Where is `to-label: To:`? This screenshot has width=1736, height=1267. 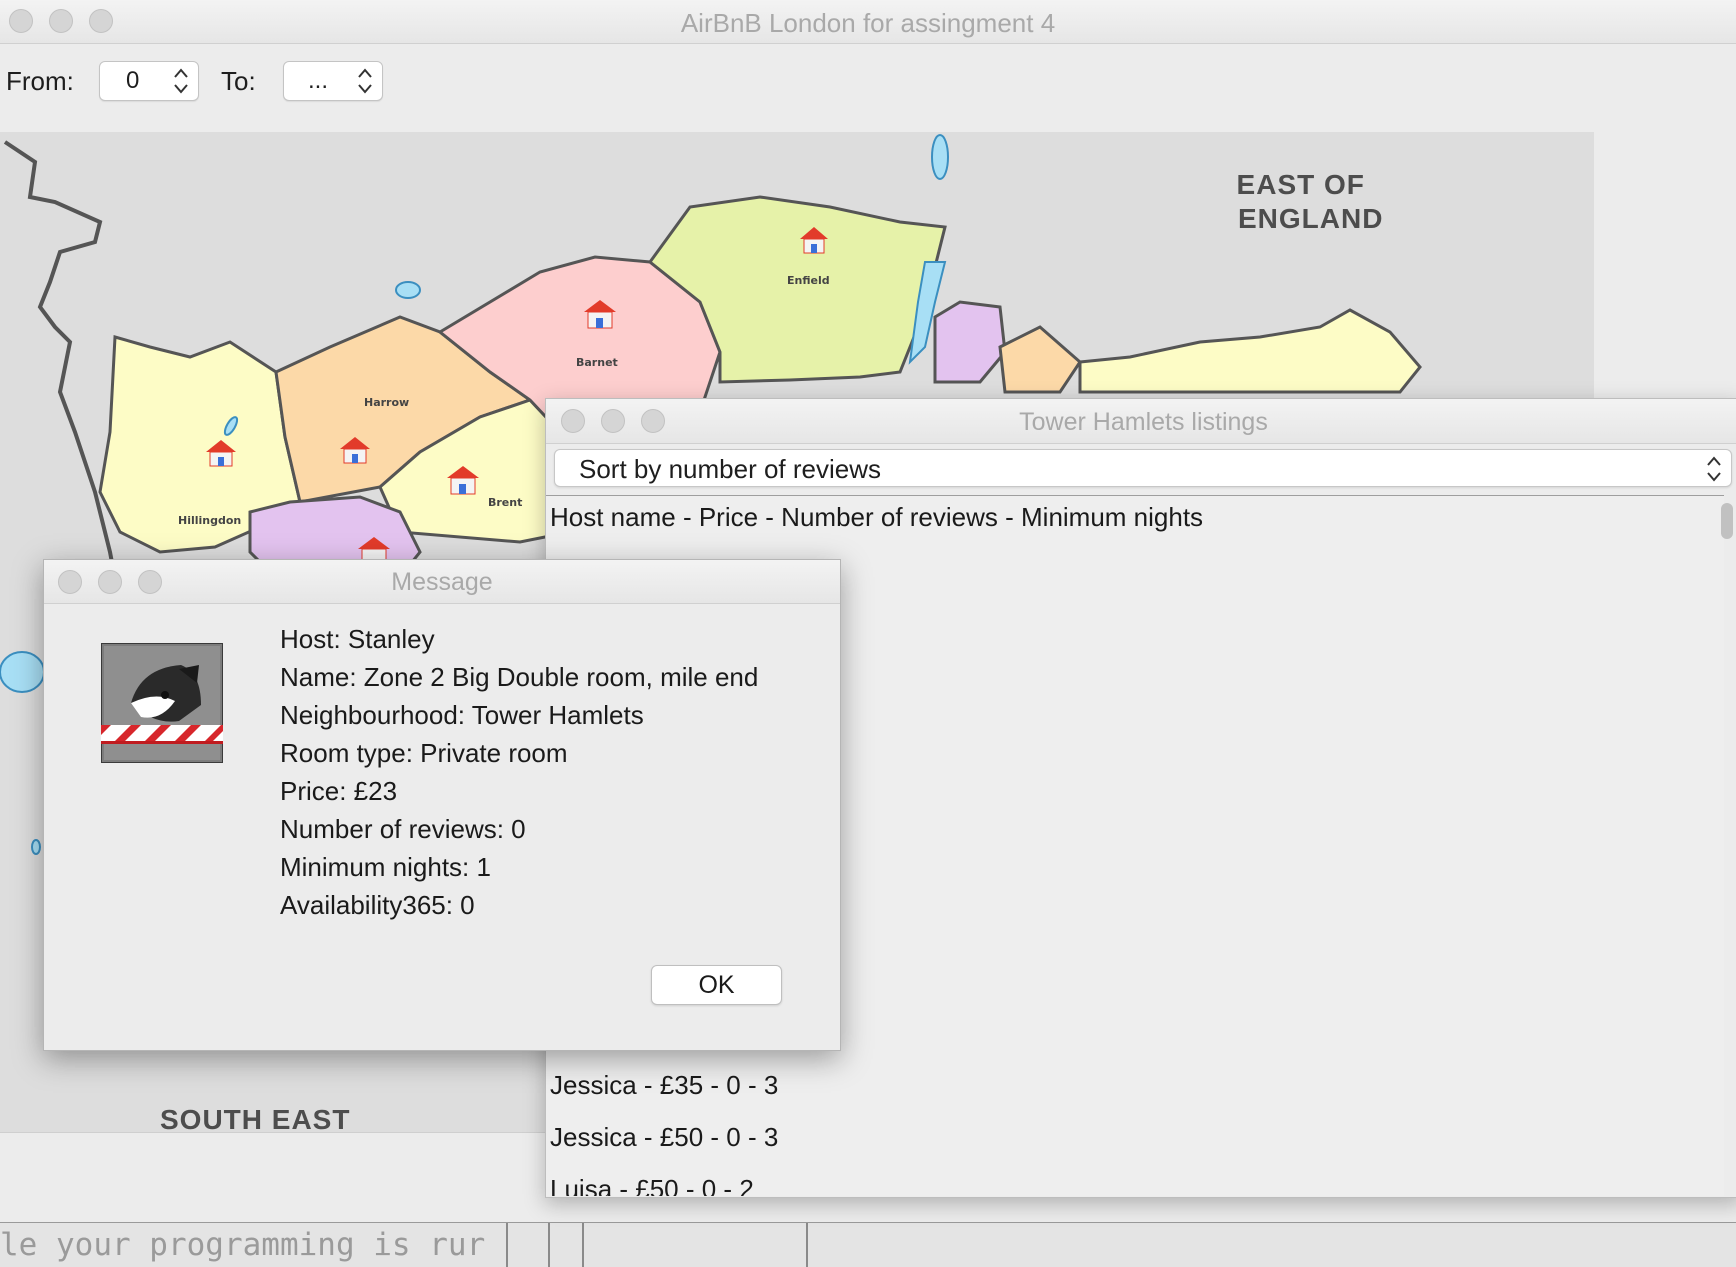 to-label: To: is located at coordinates (238, 81).